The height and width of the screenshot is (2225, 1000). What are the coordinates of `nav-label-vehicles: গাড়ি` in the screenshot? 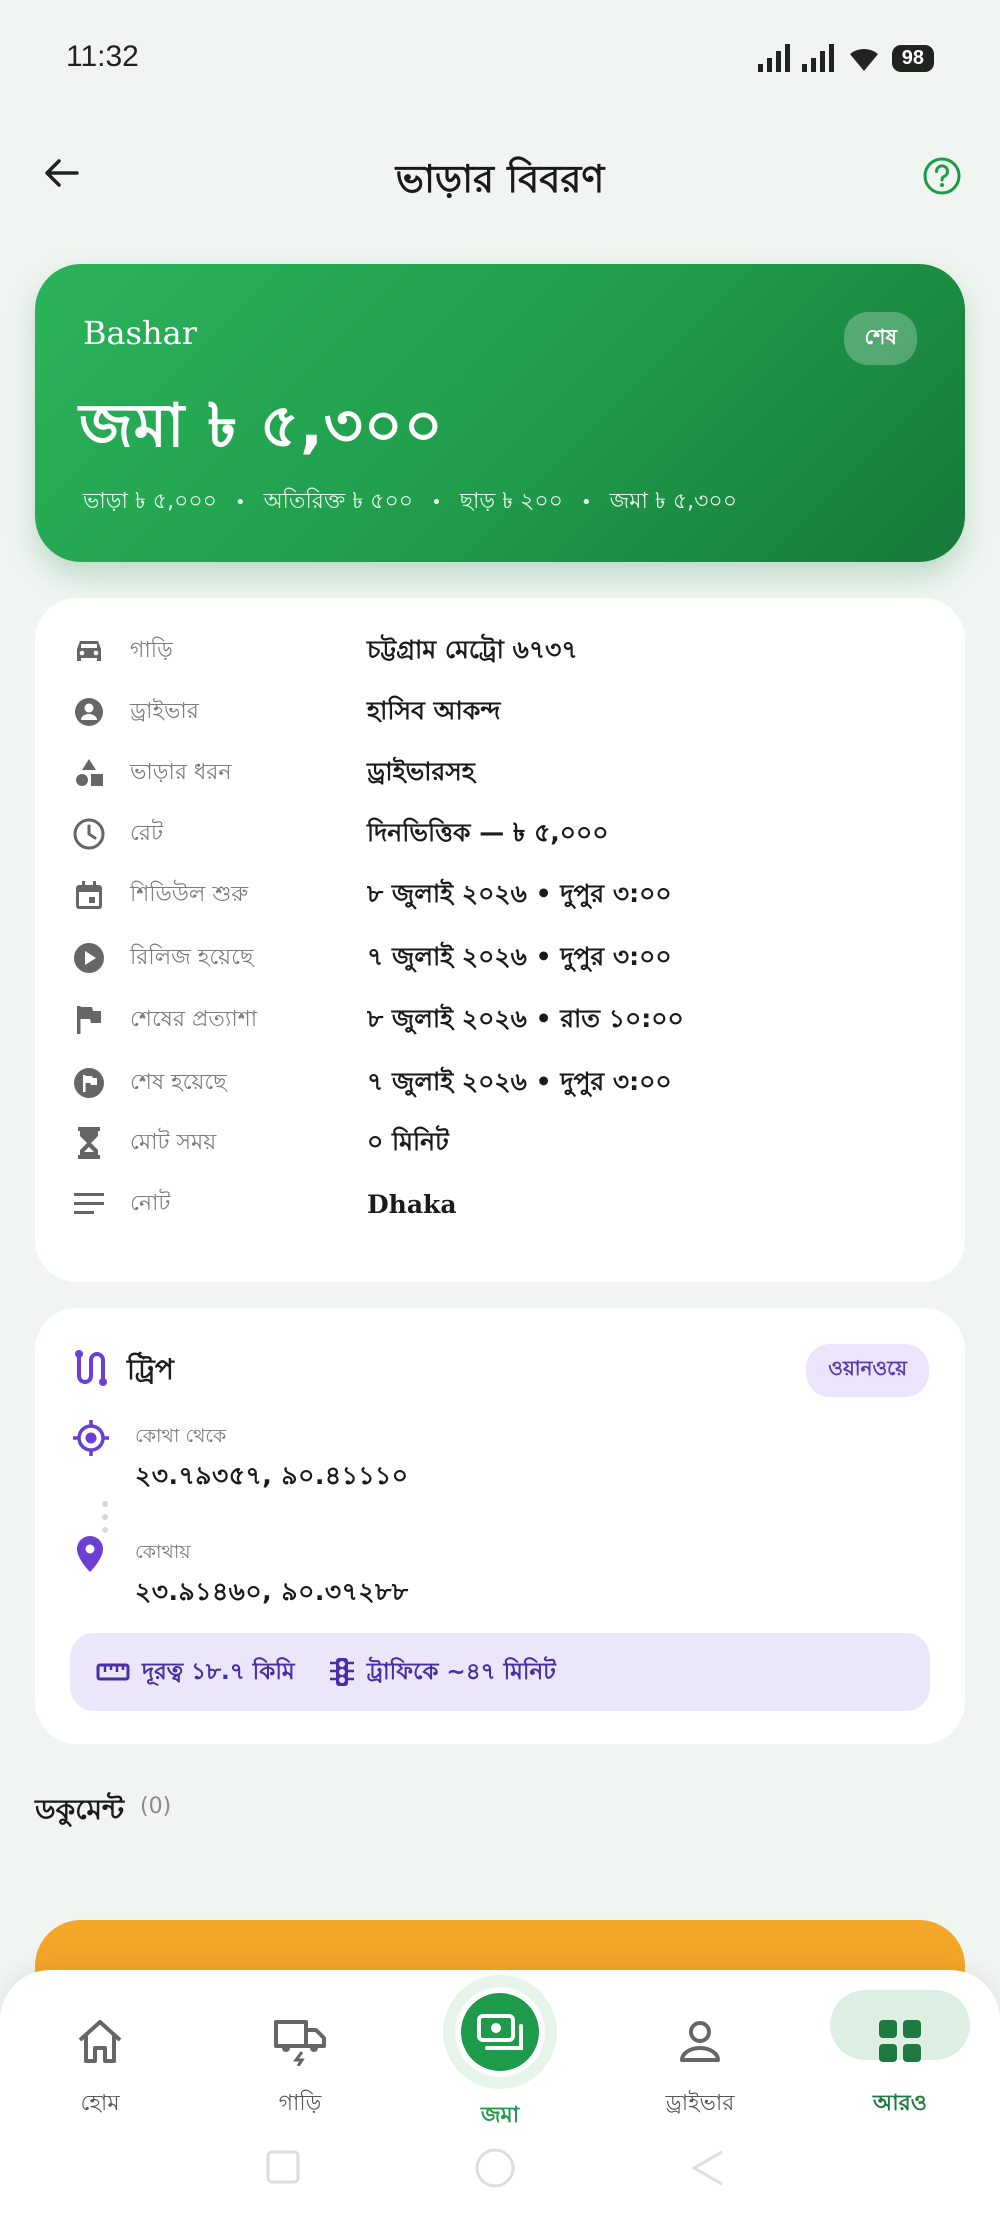 It's located at (300, 2103).